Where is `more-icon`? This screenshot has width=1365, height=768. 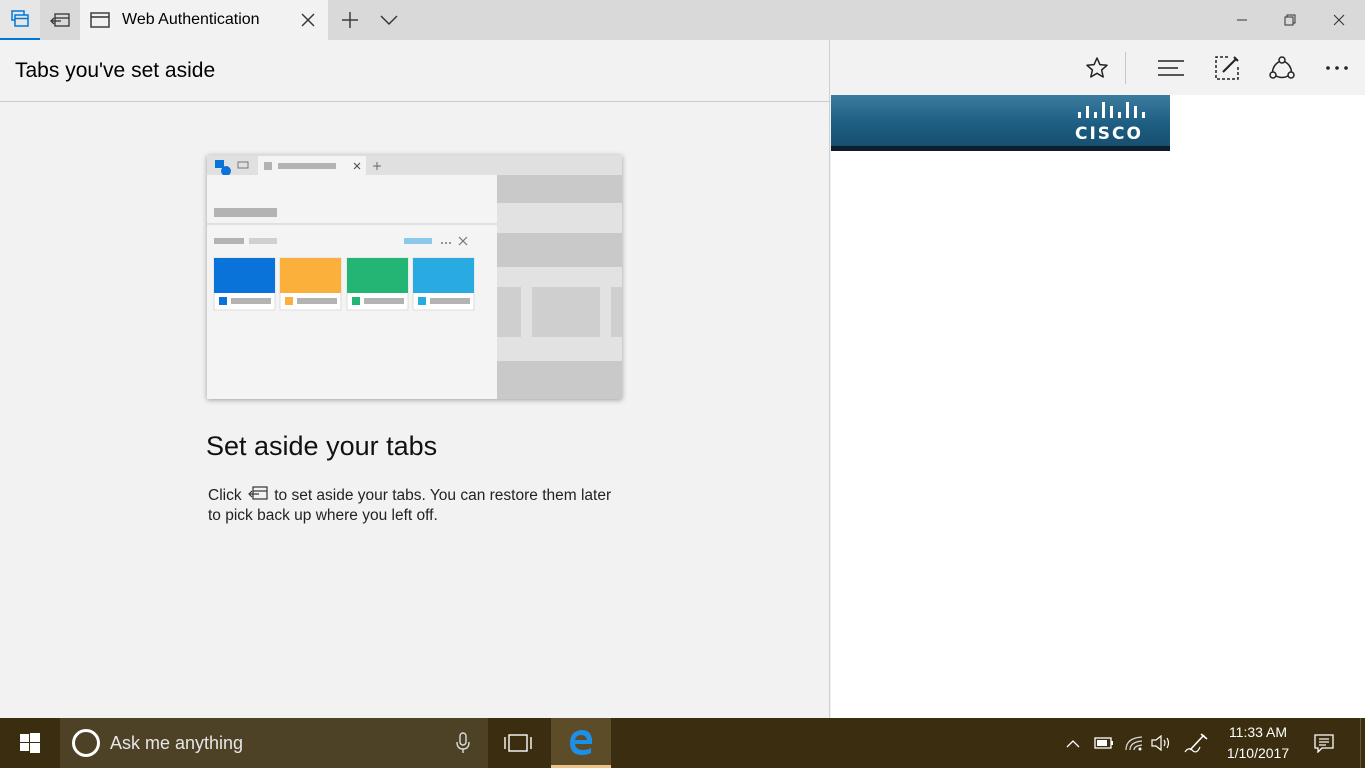
more-icon is located at coordinates (1337, 67).